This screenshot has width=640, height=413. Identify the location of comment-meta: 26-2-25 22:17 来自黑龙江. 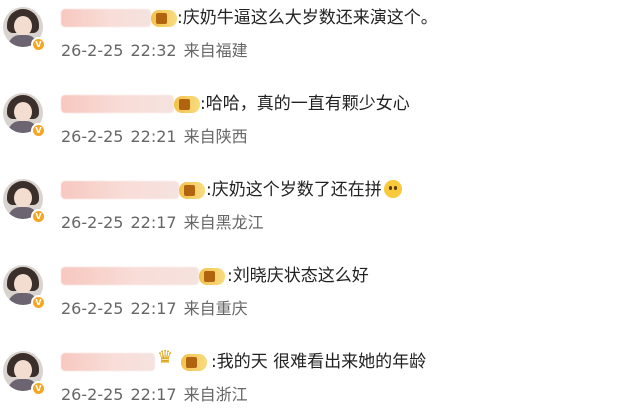
(166, 223).